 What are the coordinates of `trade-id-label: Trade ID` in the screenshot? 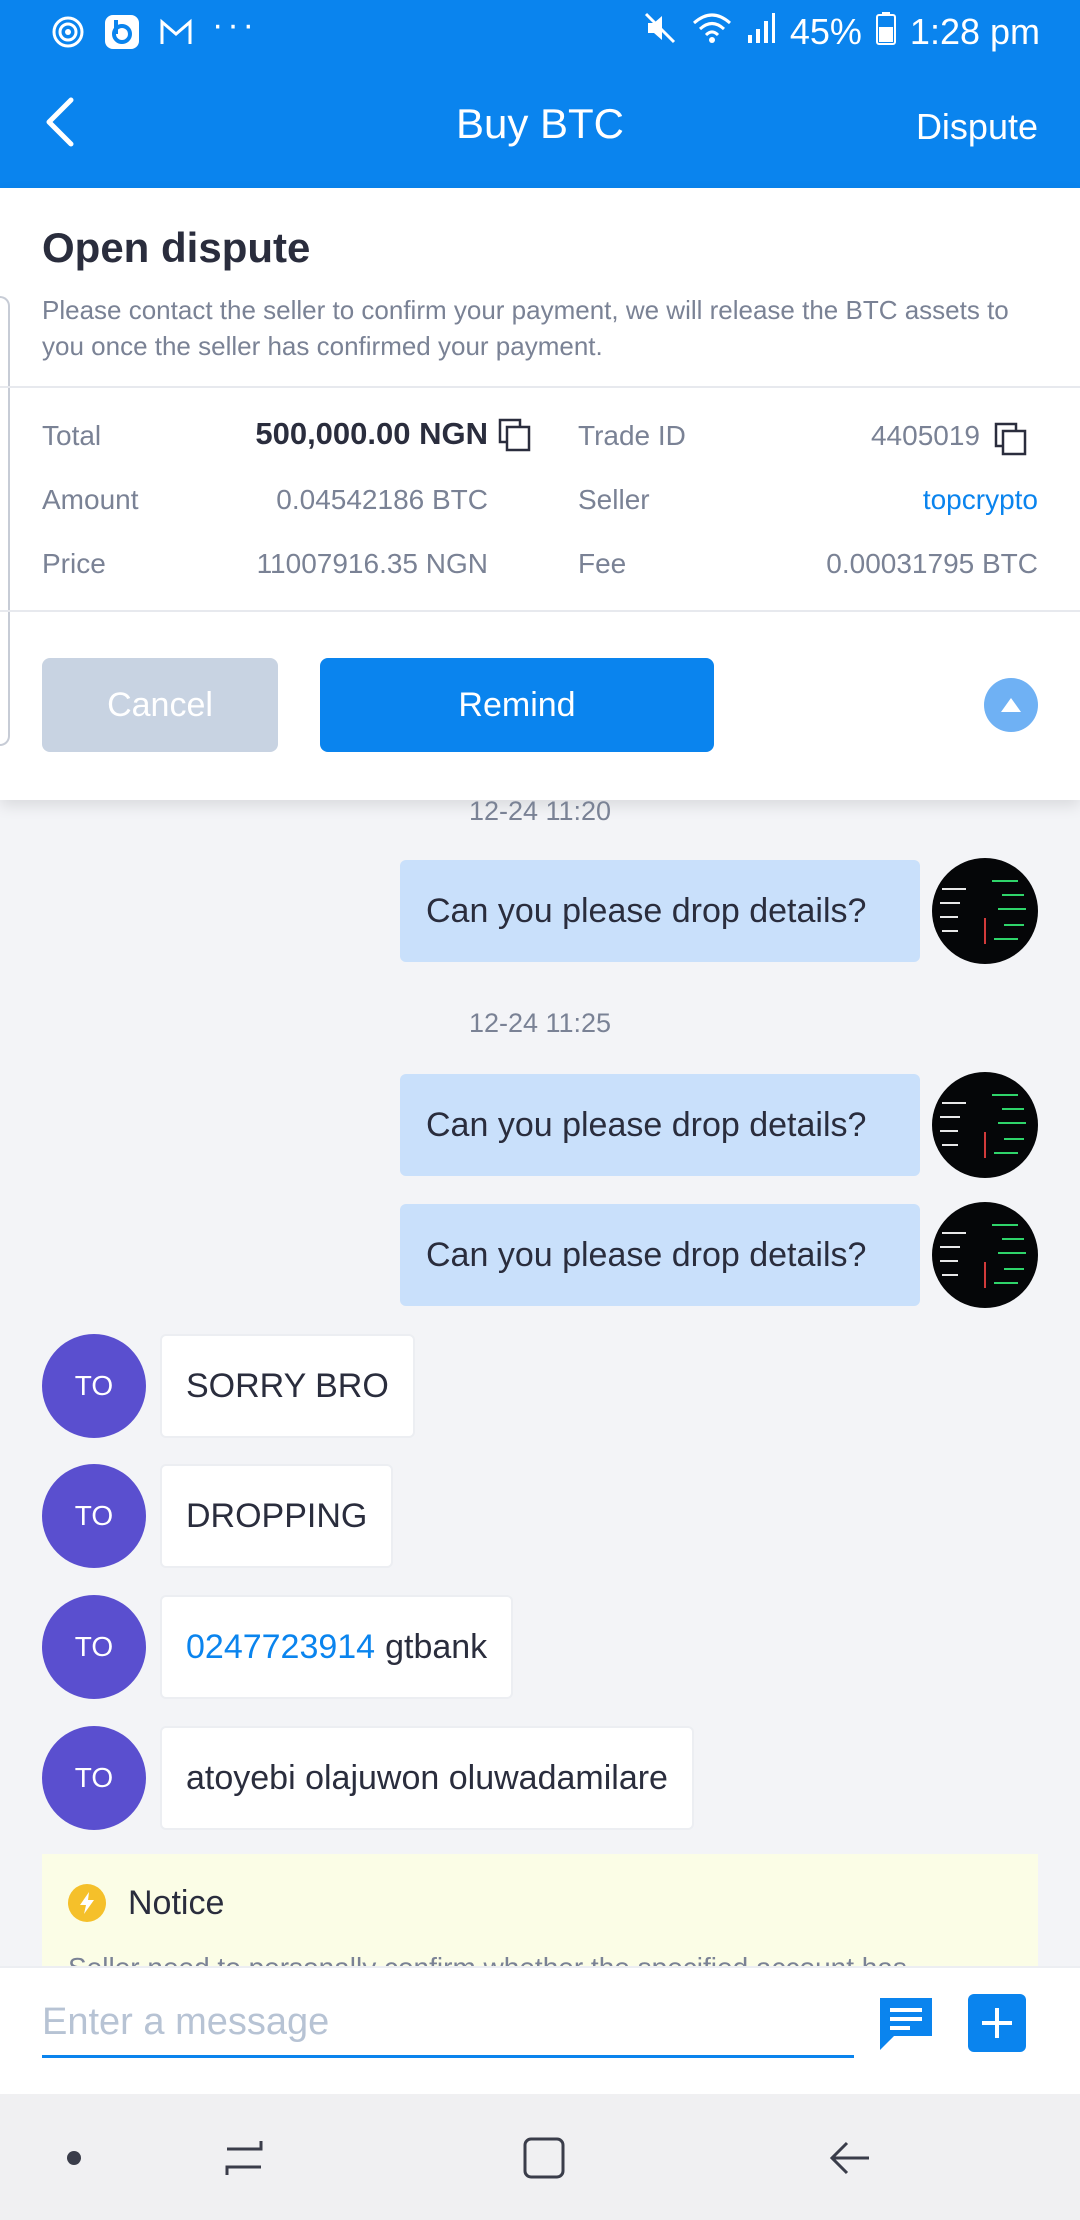 It's located at (632, 435).